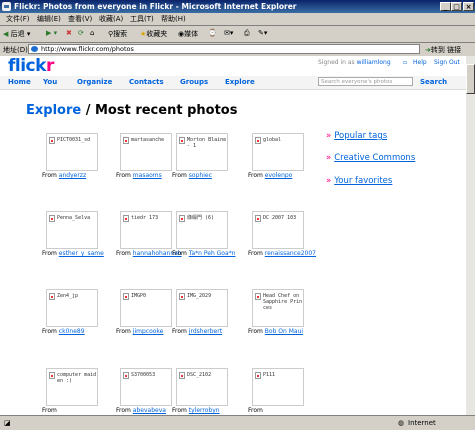 This screenshot has height=430, width=475. What do you see at coordinates (147, 175) in the screenshot?
I see `photo-owner-link: masaoms` at bounding box center [147, 175].